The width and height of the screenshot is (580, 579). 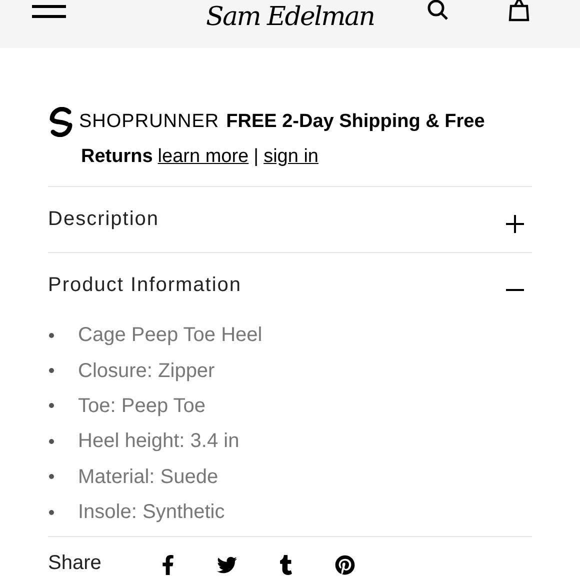 What do you see at coordinates (75, 563) in the screenshot?
I see `share-label: Share` at bounding box center [75, 563].